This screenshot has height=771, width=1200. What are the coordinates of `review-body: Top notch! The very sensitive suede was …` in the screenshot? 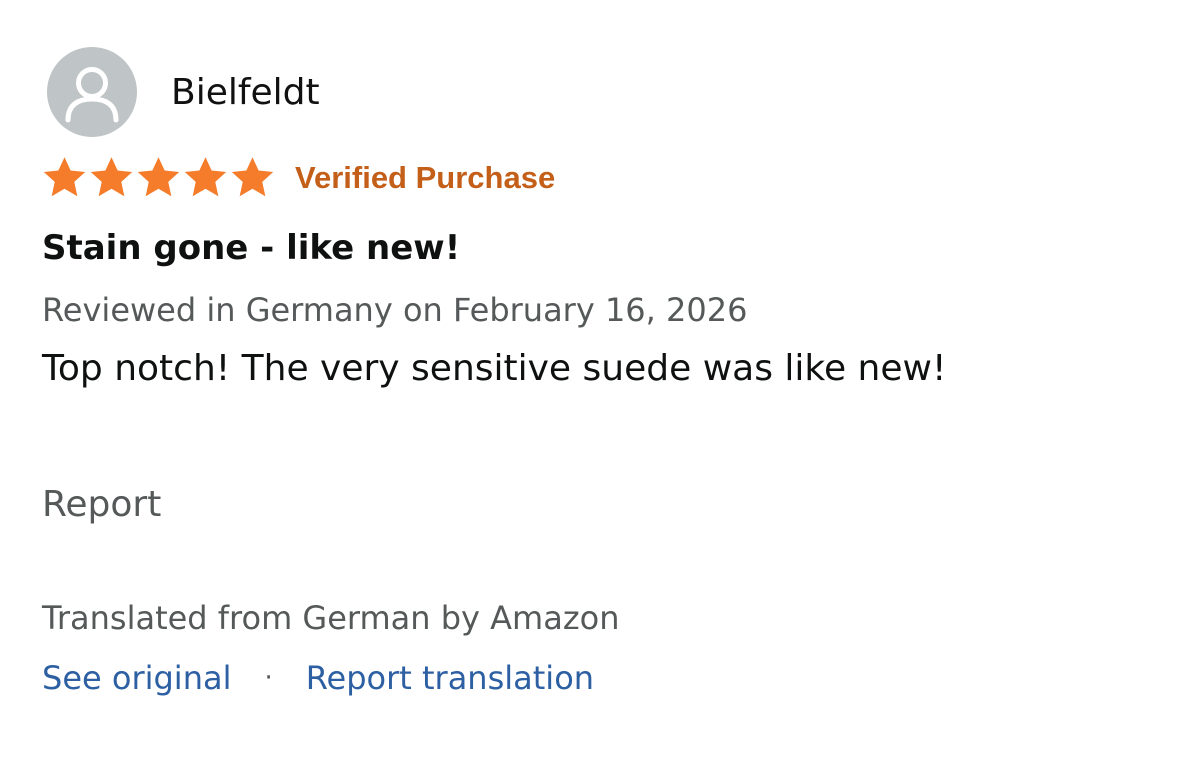 It's located at (494, 368).